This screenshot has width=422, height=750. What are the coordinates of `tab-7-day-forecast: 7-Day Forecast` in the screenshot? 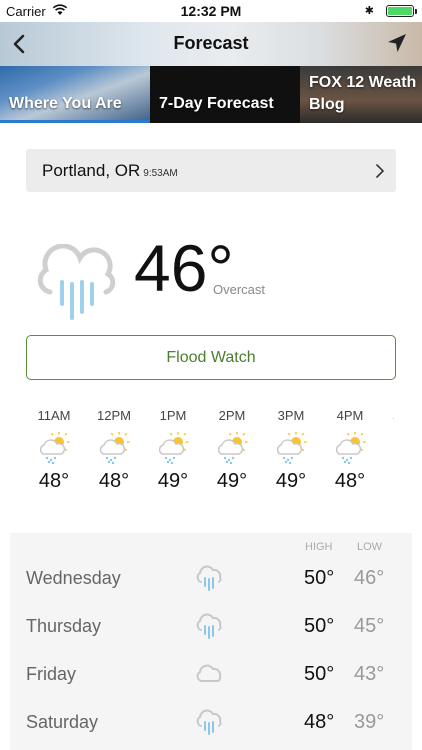 It's located at (225, 94).